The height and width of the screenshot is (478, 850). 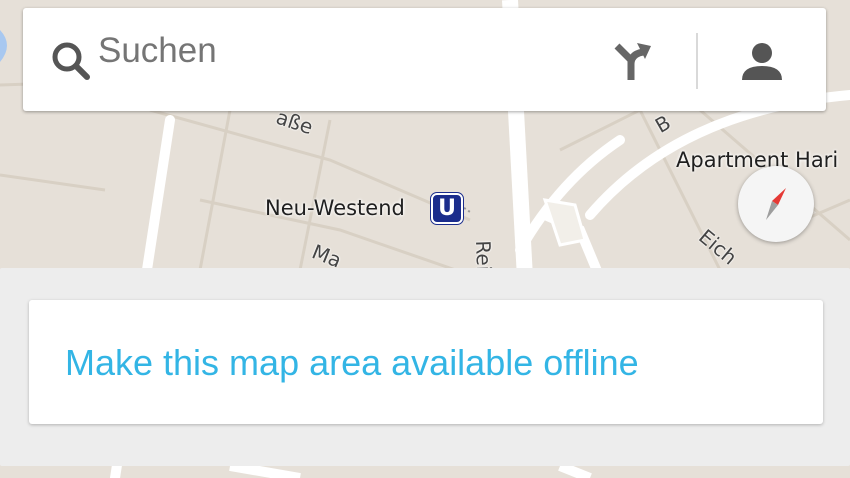 What do you see at coordinates (352, 363) in the screenshot?
I see `offline-link: Make this map area available offline` at bounding box center [352, 363].